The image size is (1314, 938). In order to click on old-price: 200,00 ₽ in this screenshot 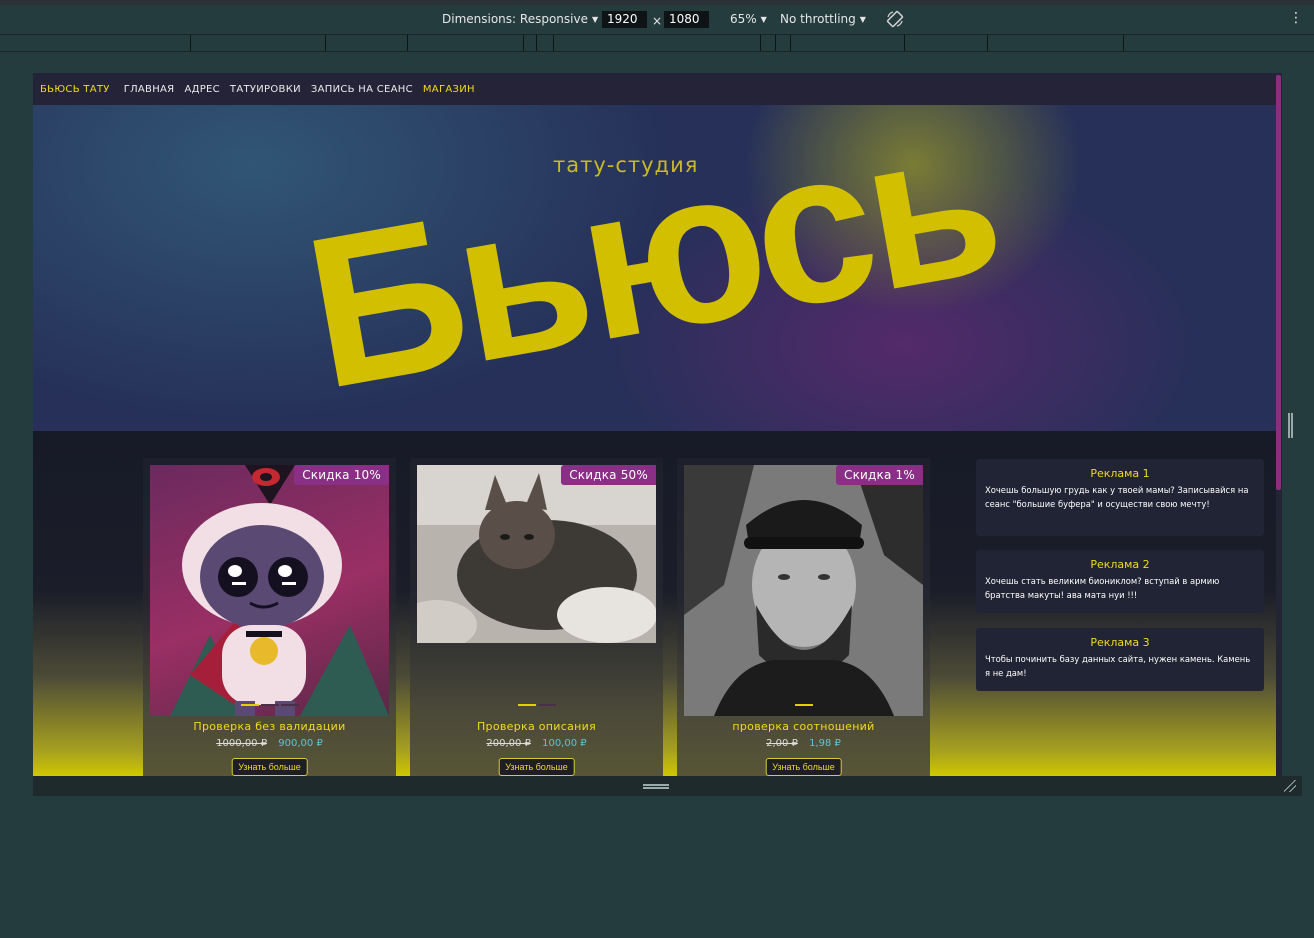, I will do `click(508, 743)`.